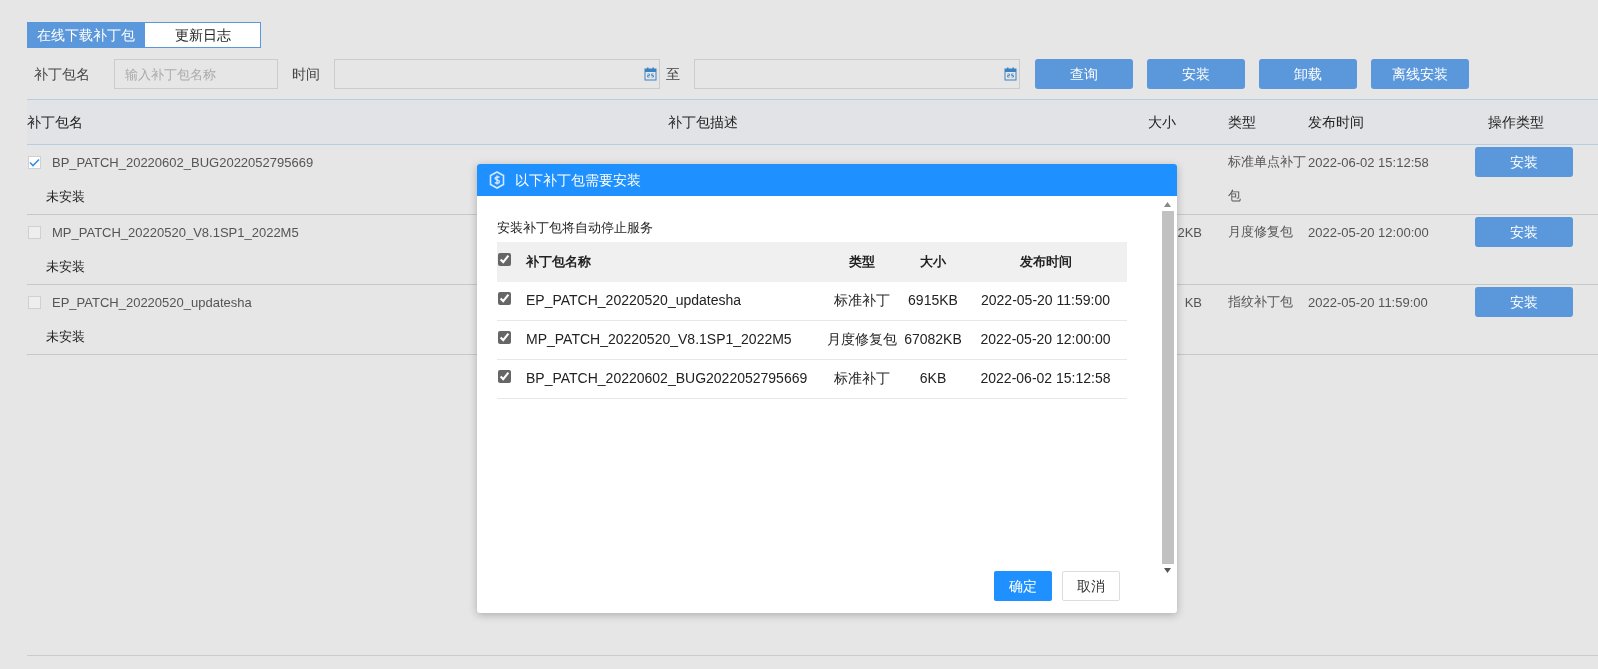 The image size is (1598, 669). Describe the element at coordinates (559, 261) in the screenshot. I see `column-header: 补丁包名称` at that location.